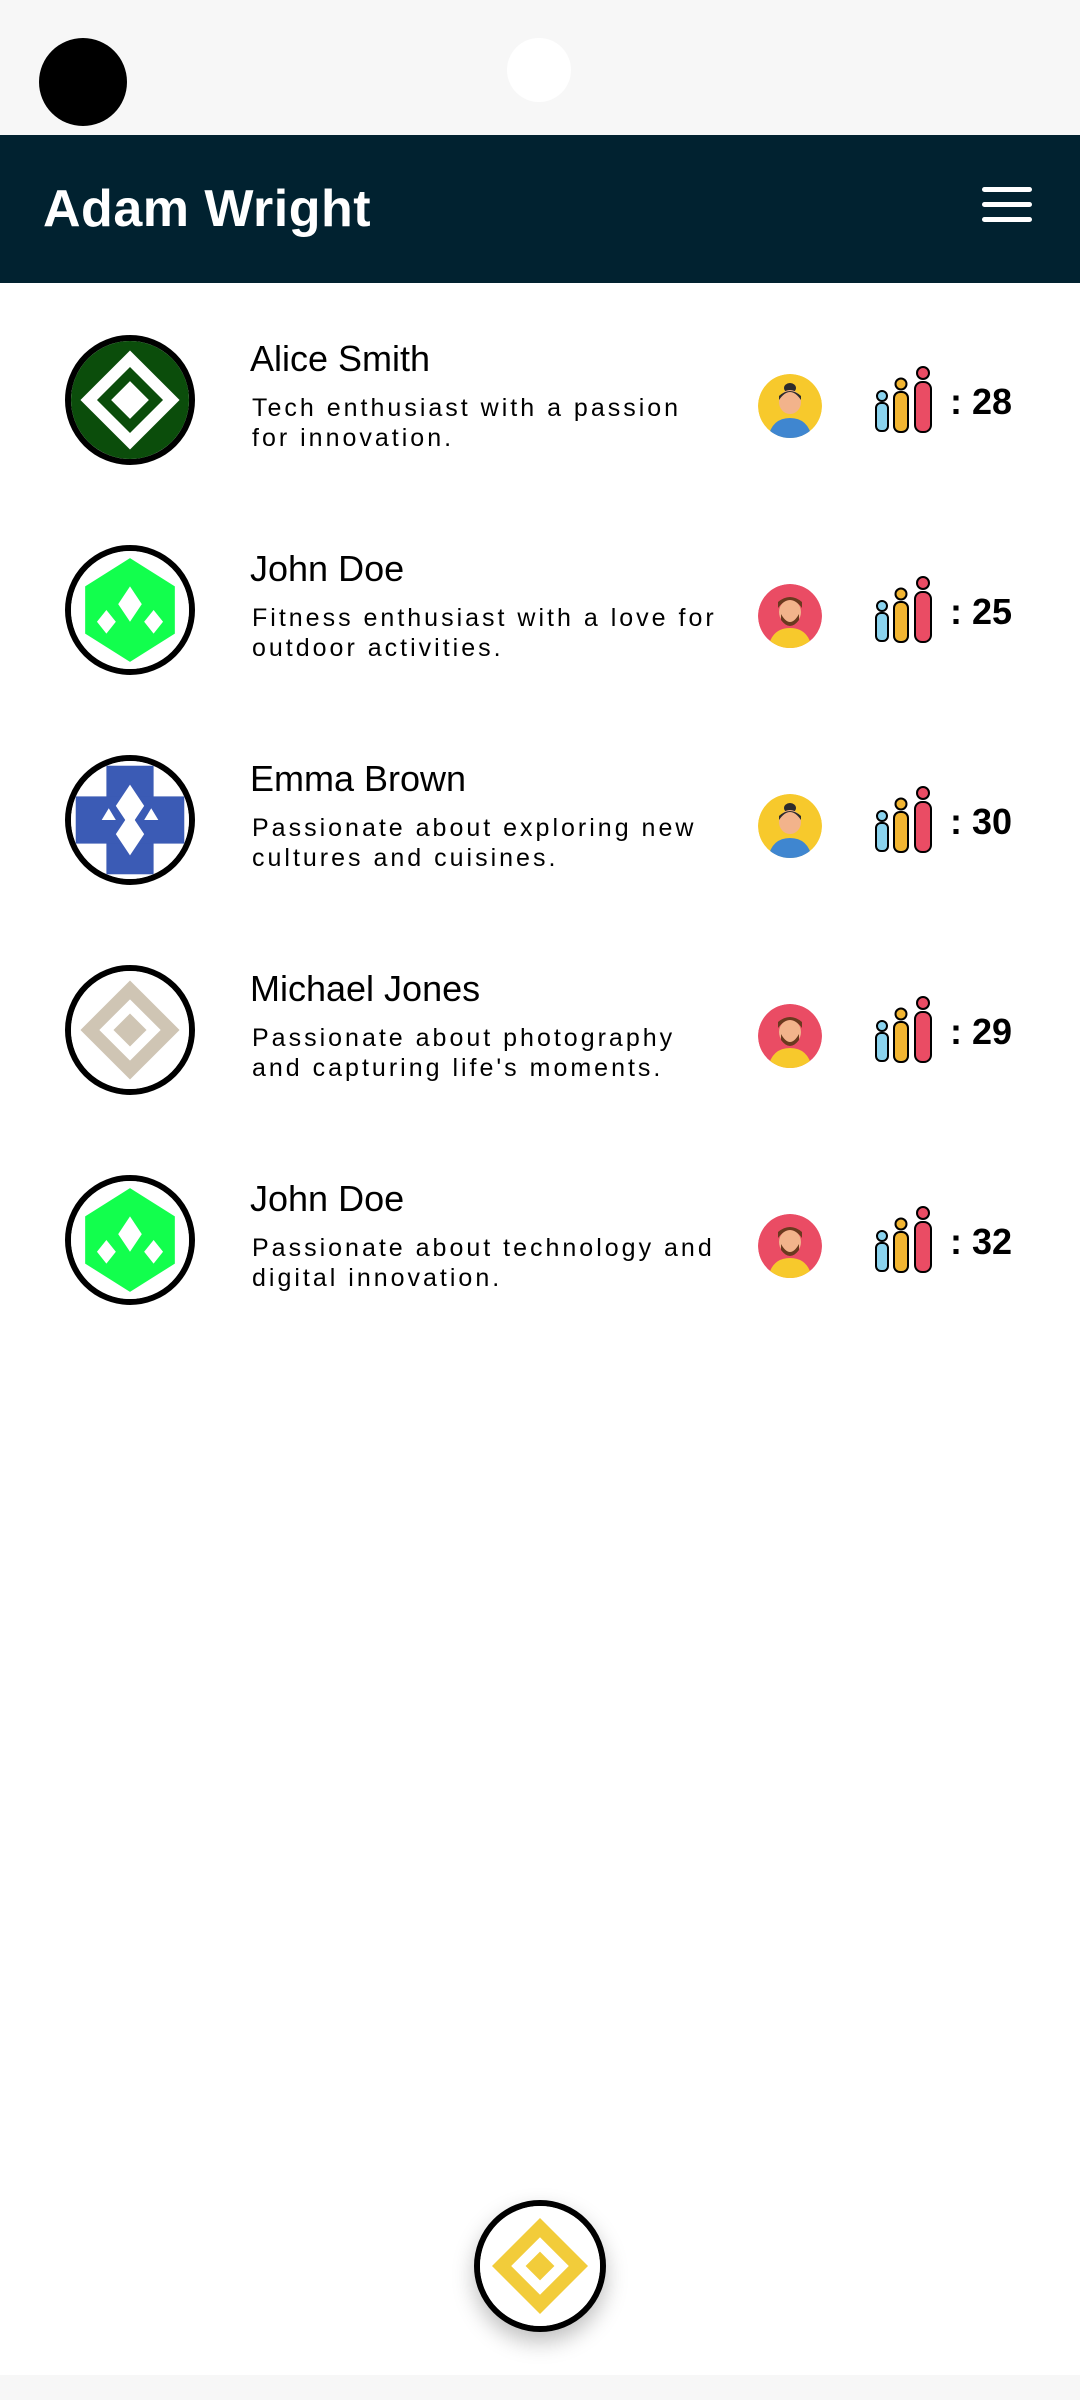 This screenshot has height=2400, width=1080. I want to click on person-name: Michael Jones, so click(365, 988).